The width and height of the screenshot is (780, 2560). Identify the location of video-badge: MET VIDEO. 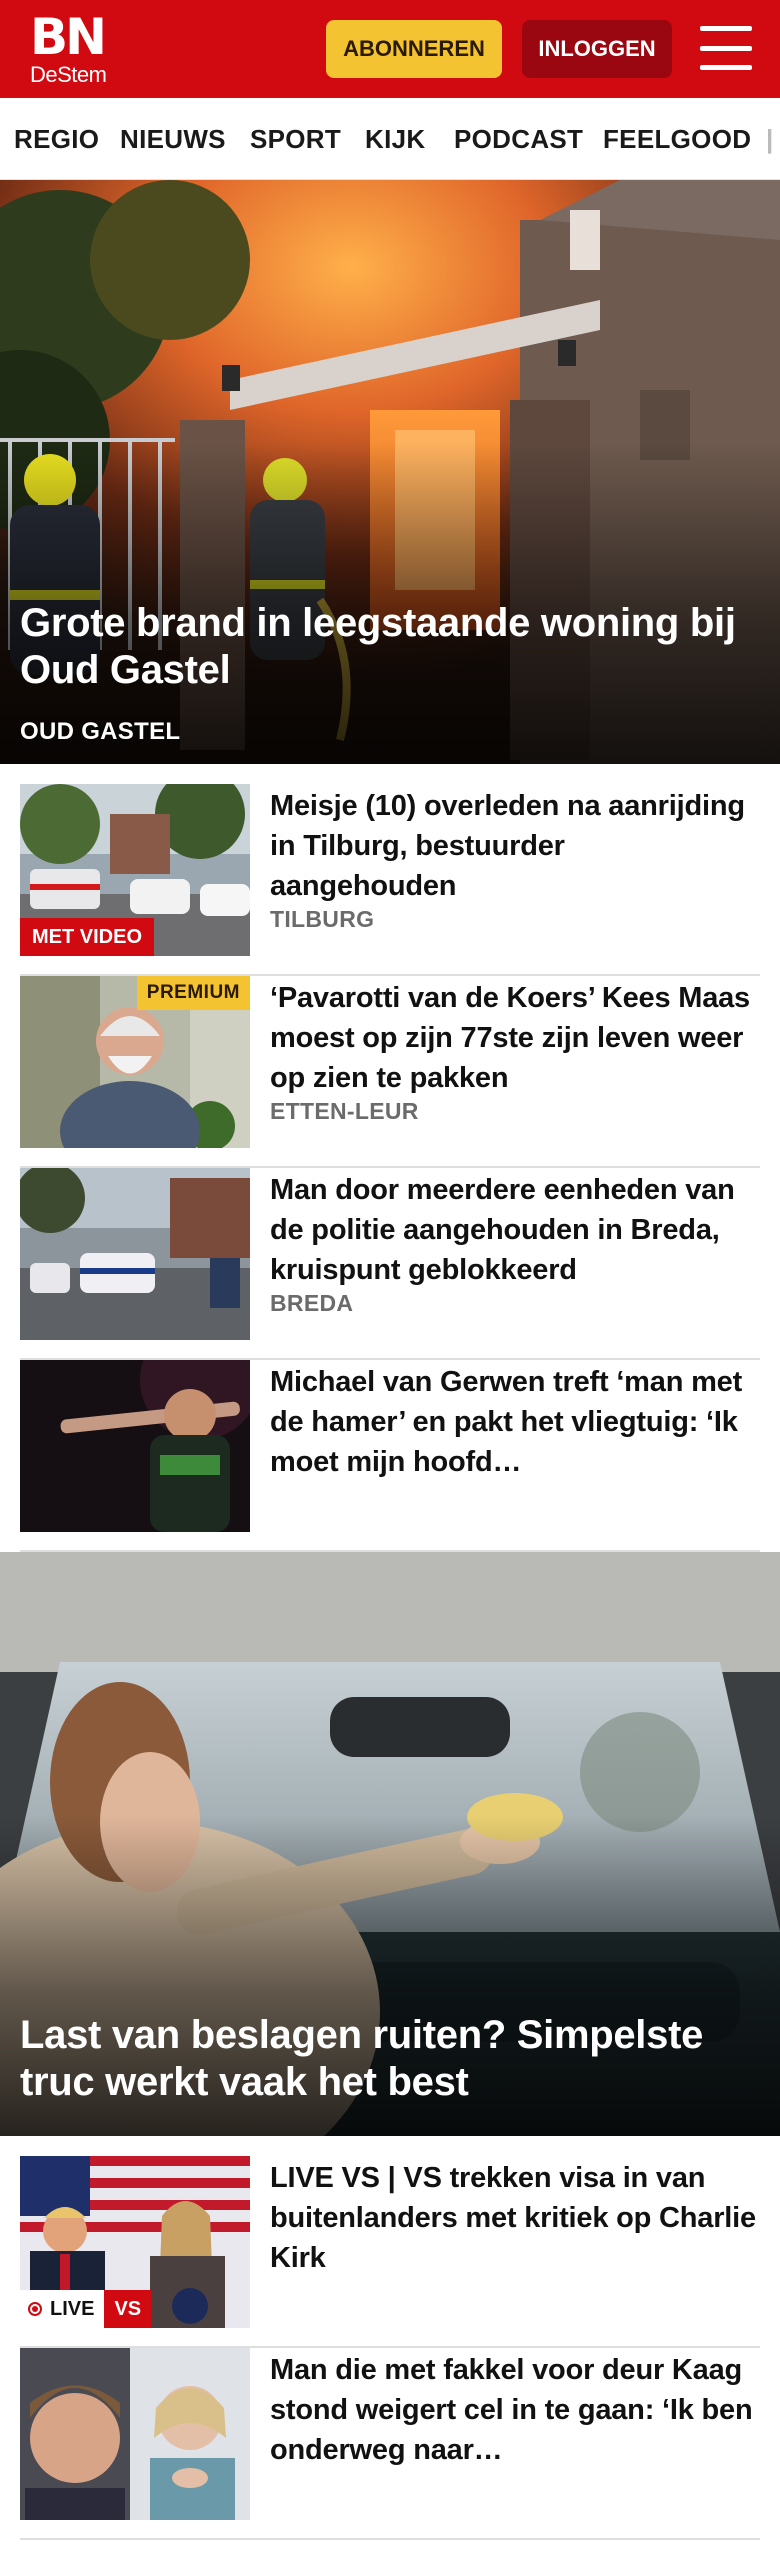
(87, 937).